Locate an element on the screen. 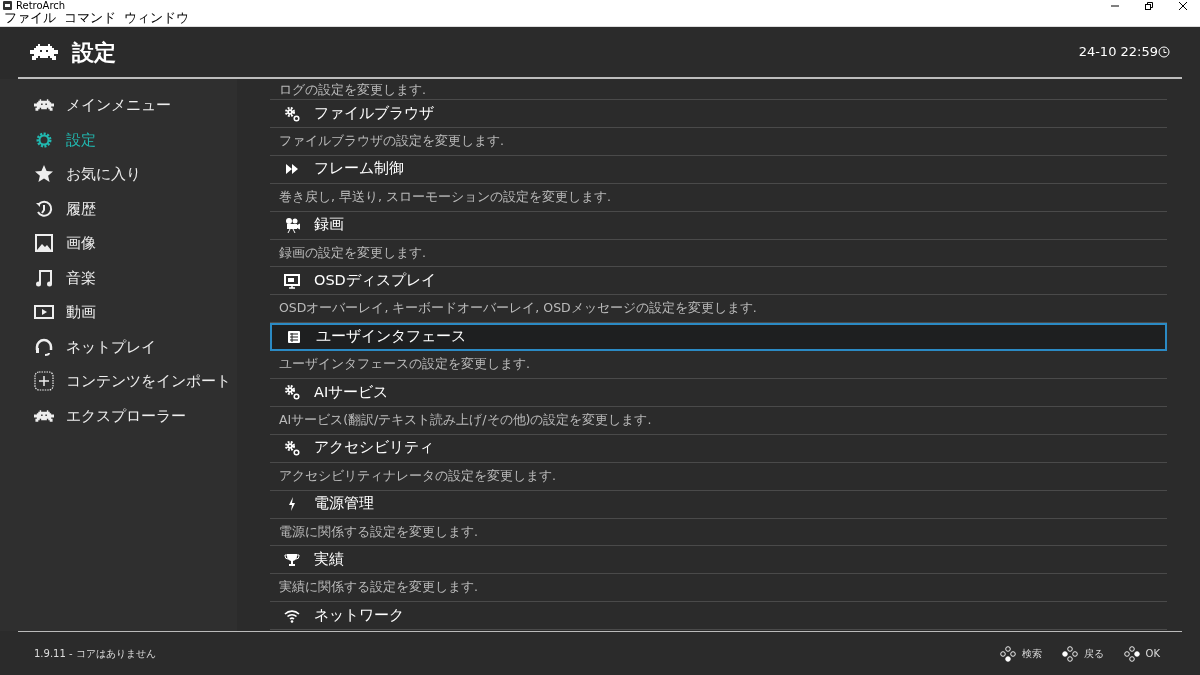  clock-icon is located at coordinates (1164, 52).